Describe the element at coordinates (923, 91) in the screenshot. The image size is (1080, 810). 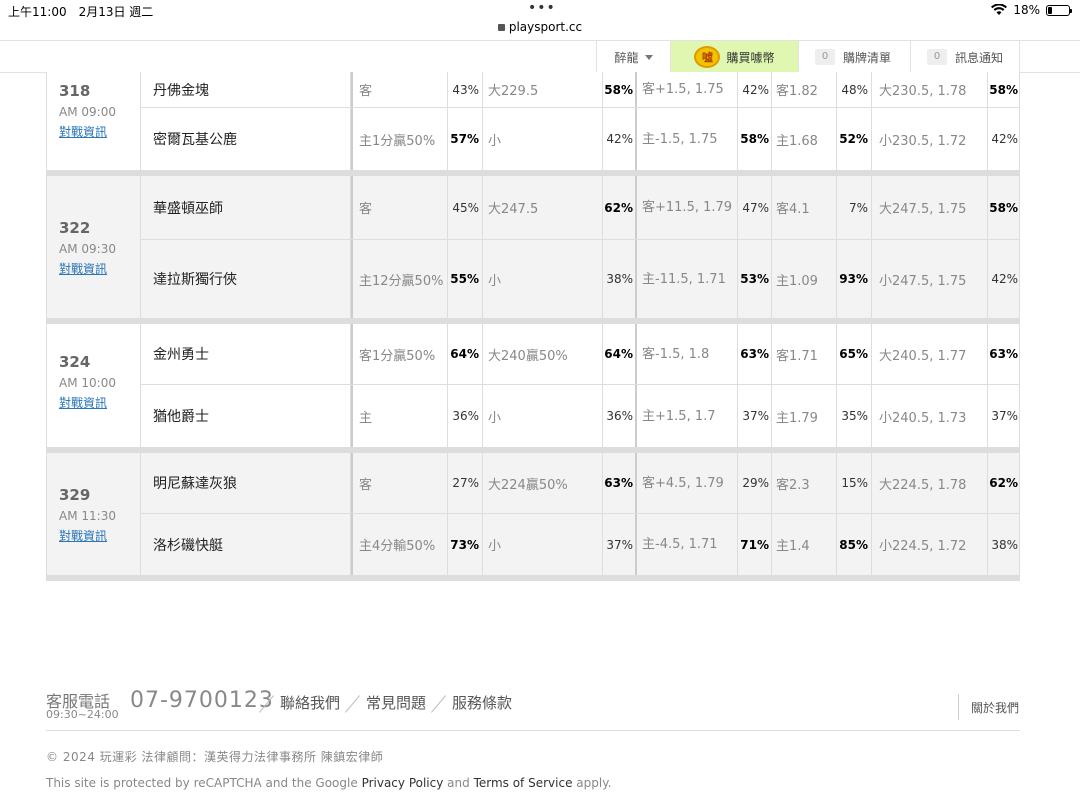
I see `over-under-cell-text: 大230.5, 1.78` at that location.